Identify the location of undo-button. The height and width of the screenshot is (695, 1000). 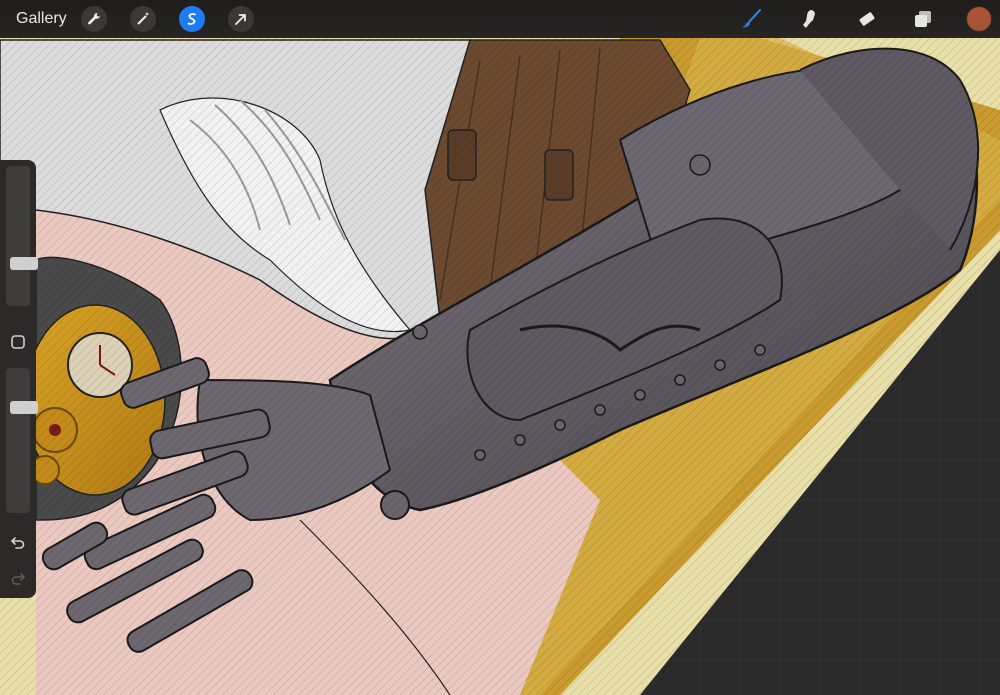
(18, 542).